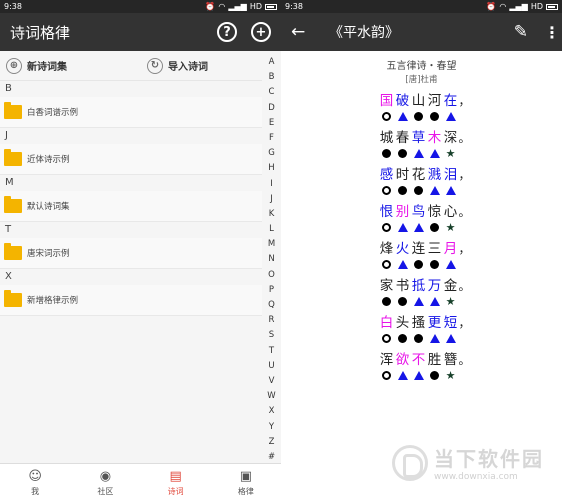 The width and height of the screenshot is (562, 500). What do you see at coordinates (425, 138) in the screenshot?
I see `poem-line: 城春草木深。` at bounding box center [425, 138].